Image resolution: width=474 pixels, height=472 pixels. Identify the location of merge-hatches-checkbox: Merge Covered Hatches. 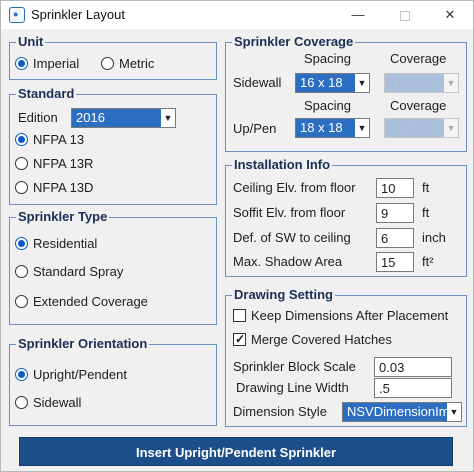
(333, 340).